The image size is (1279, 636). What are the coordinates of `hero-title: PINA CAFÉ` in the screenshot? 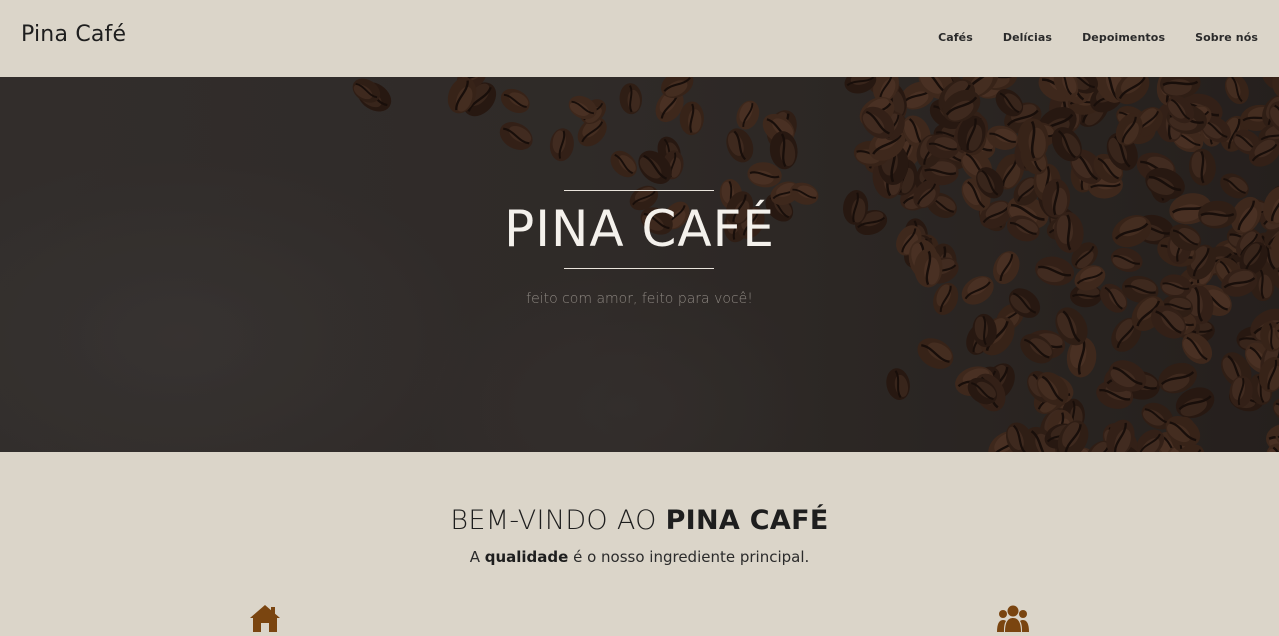 It's located at (639, 229).